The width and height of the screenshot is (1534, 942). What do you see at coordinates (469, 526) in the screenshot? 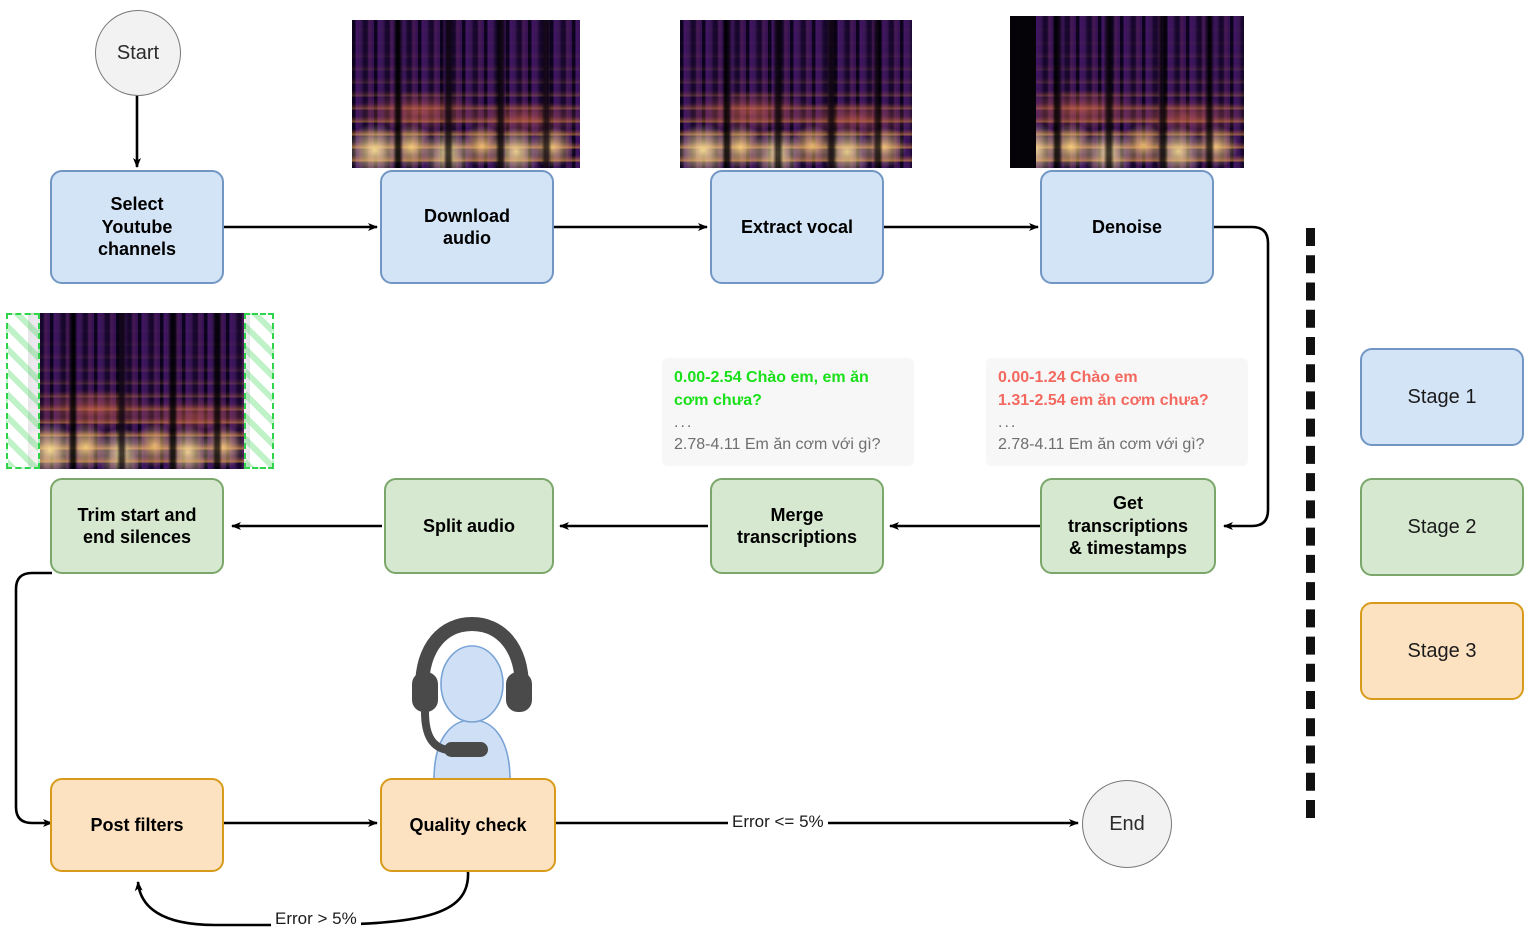
I see `node-split-audio: Split audio` at bounding box center [469, 526].